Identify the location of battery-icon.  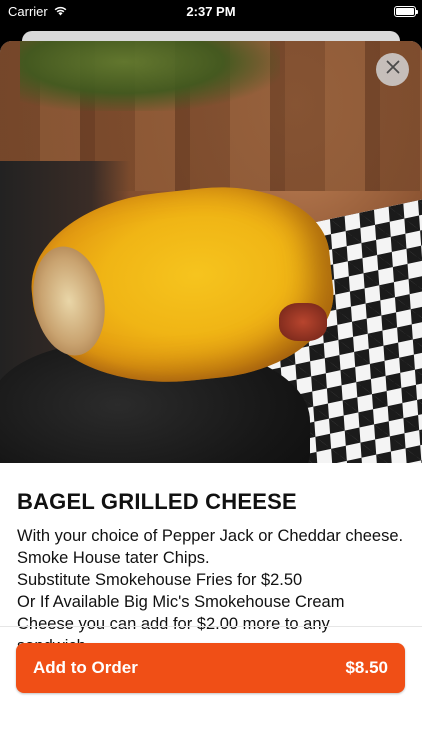
(406, 11).